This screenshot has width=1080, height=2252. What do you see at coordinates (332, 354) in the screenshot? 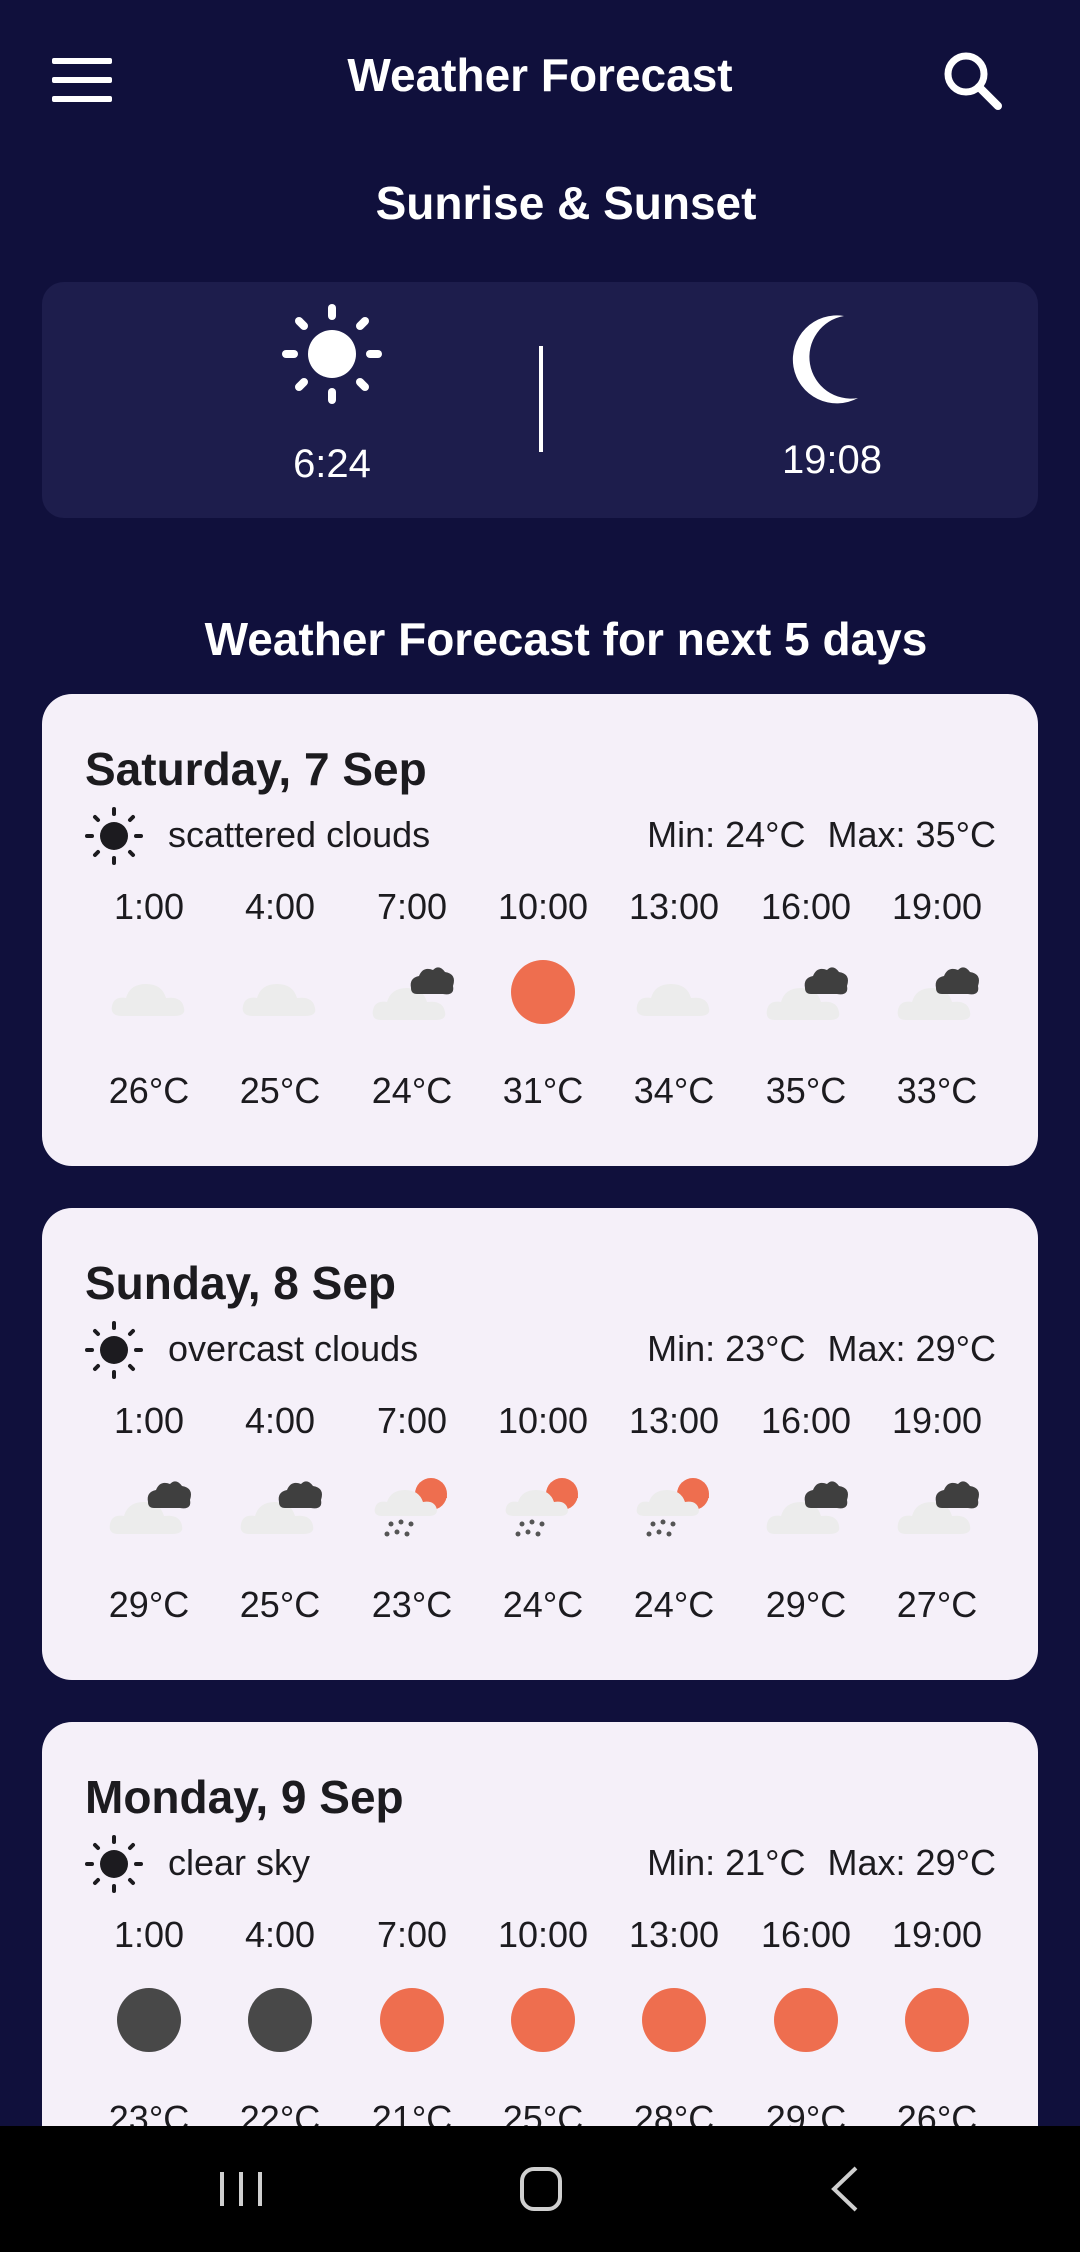
I see `sunrise-icon` at bounding box center [332, 354].